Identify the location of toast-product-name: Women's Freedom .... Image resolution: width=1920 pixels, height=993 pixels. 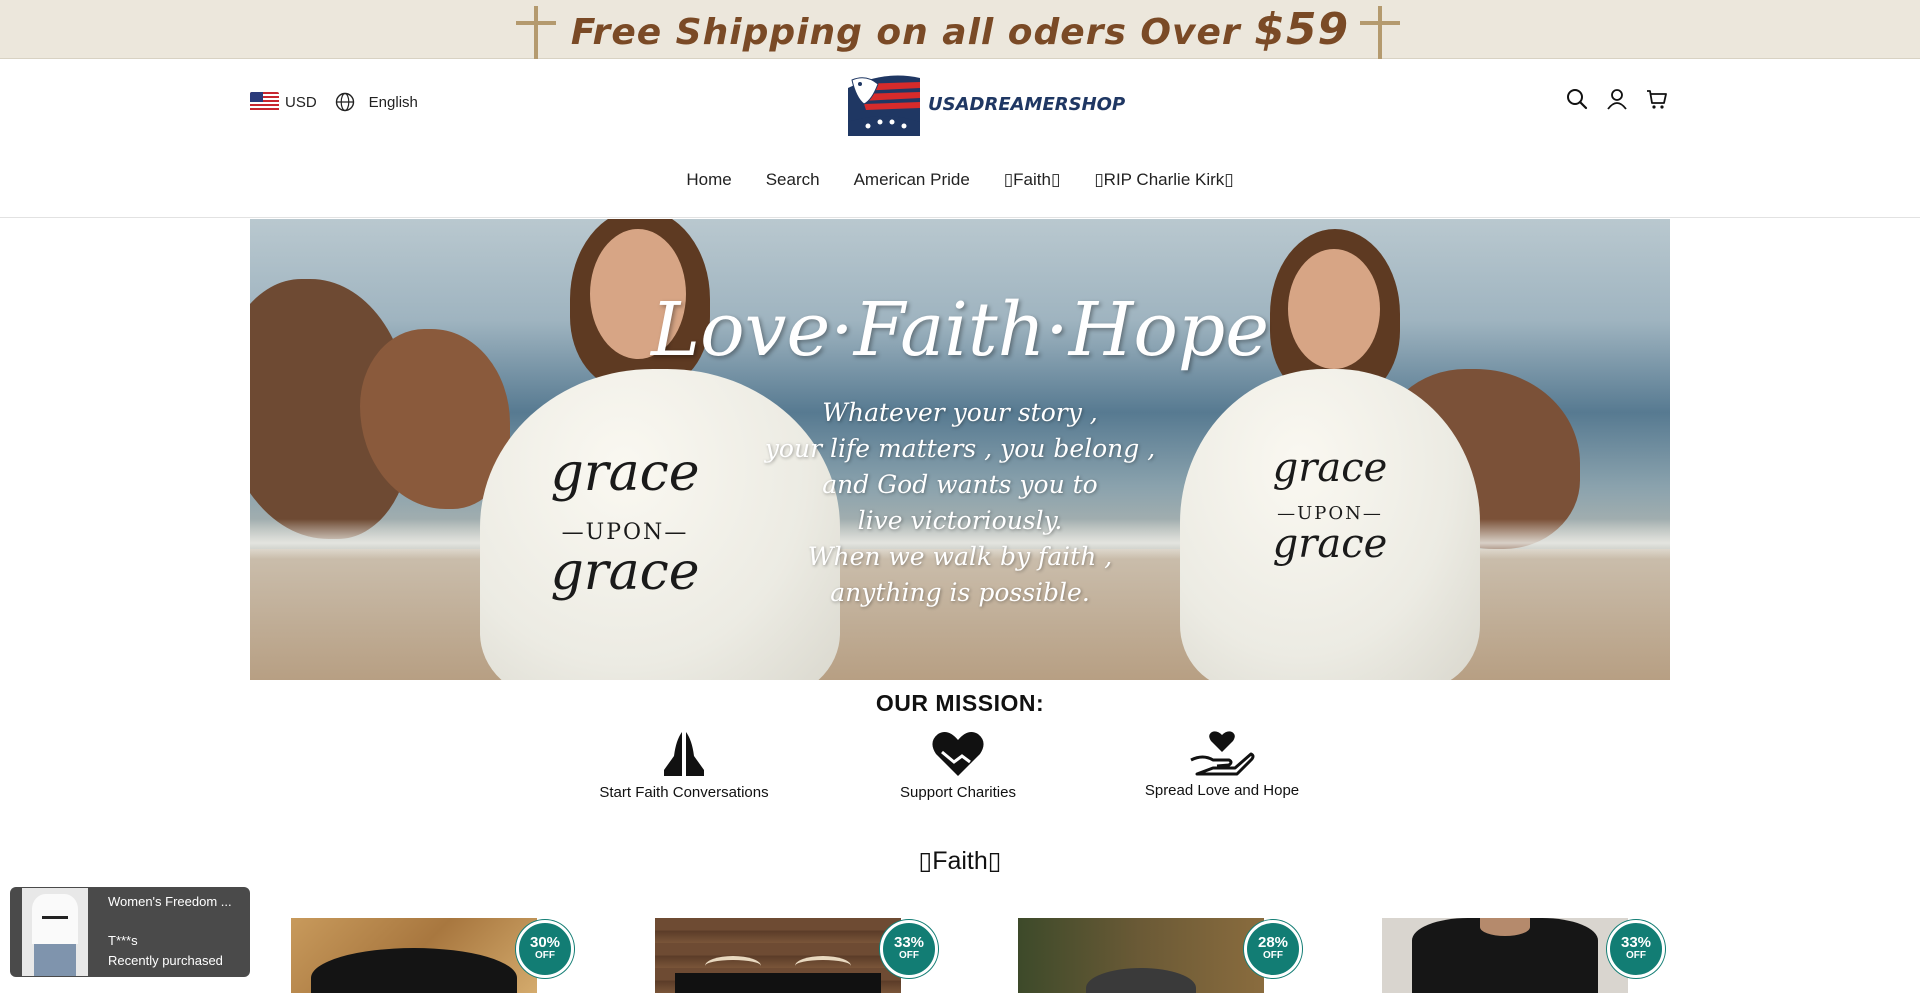
(170, 901).